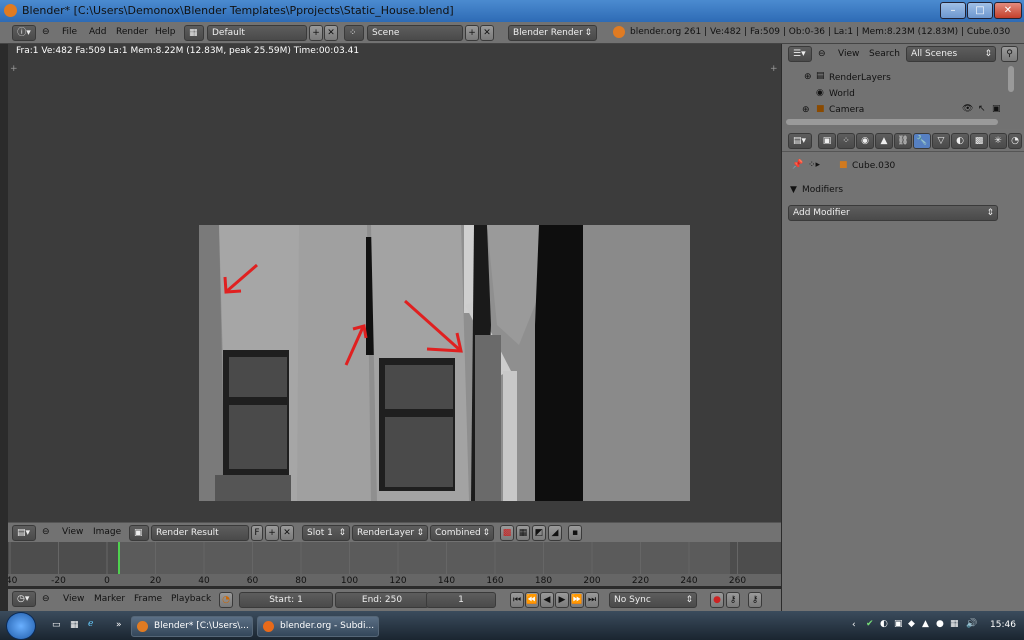 The height and width of the screenshot is (640, 1024). What do you see at coordinates (415, 33) in the screenshot?
I see `scene-field: Scene` at bounding box center [415, 33].